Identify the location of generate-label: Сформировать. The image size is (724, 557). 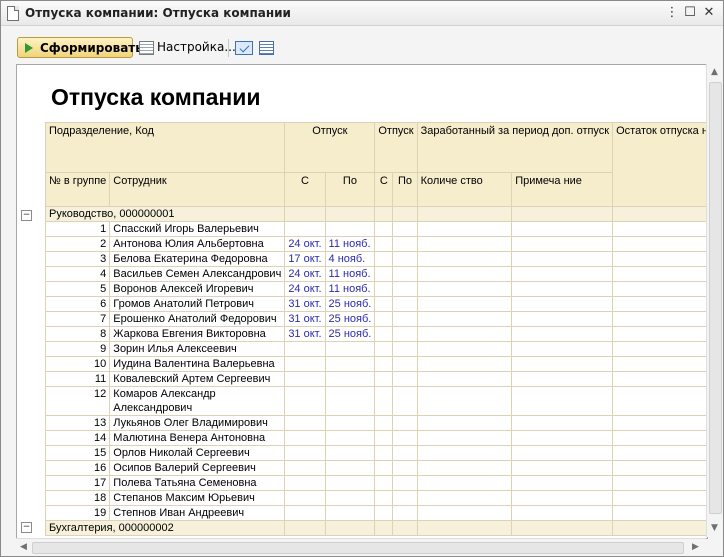
(91, 48).